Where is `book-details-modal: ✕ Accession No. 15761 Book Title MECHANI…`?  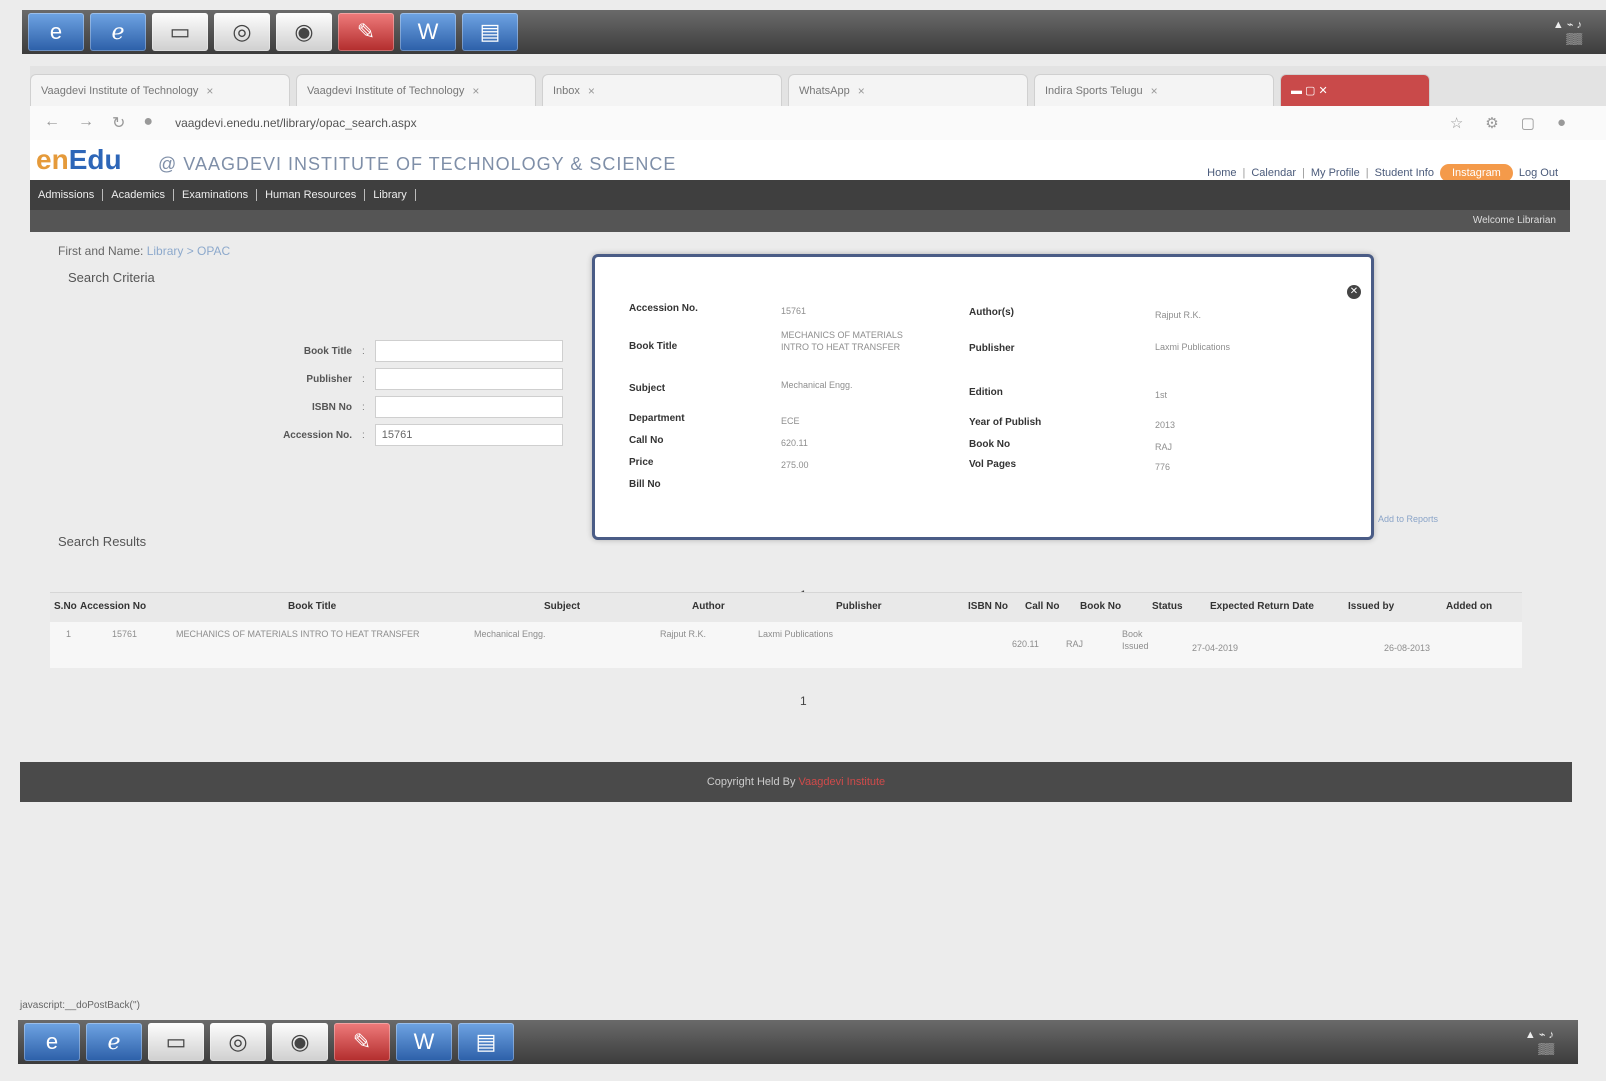
book-details-modal: ✕ Accession No. 15761 Book Title MECHANI… is located at coordinates (983, 397).